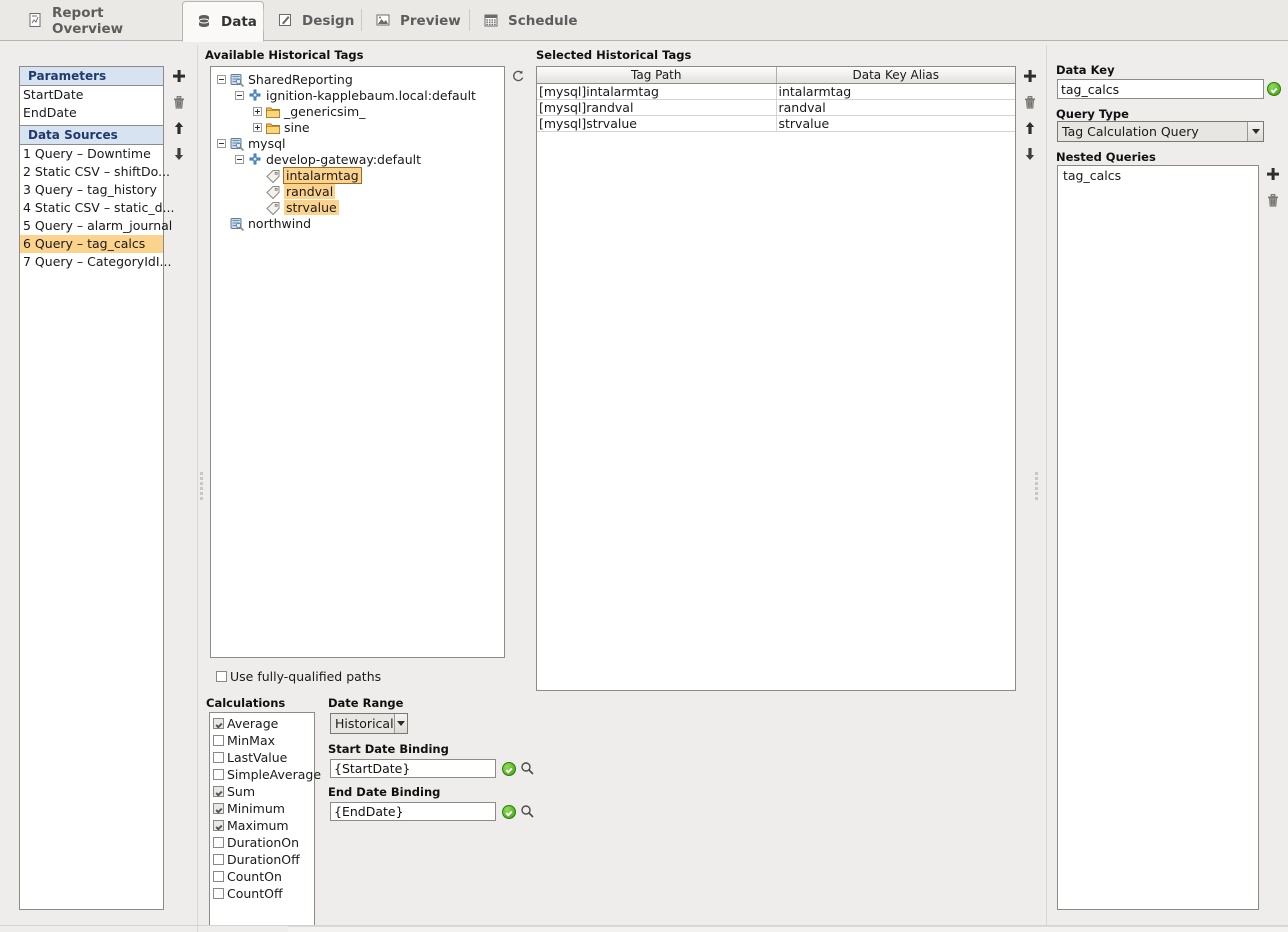 The width and height of the screenshot is (1288, 932). What do you see at coordinates (223, 21) in the screenshot?
I see `tab-data: Data` at bounding box center [223, 21].